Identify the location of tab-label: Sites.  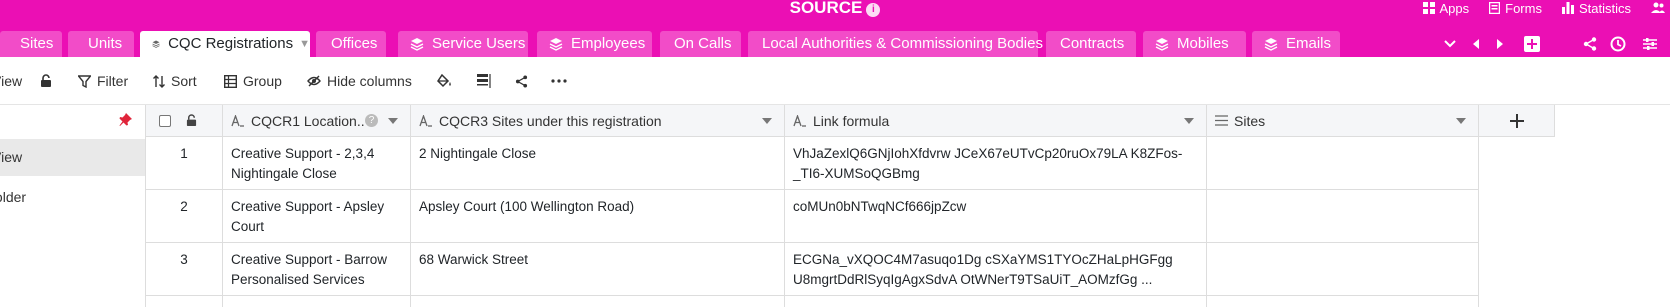
(37, 43).